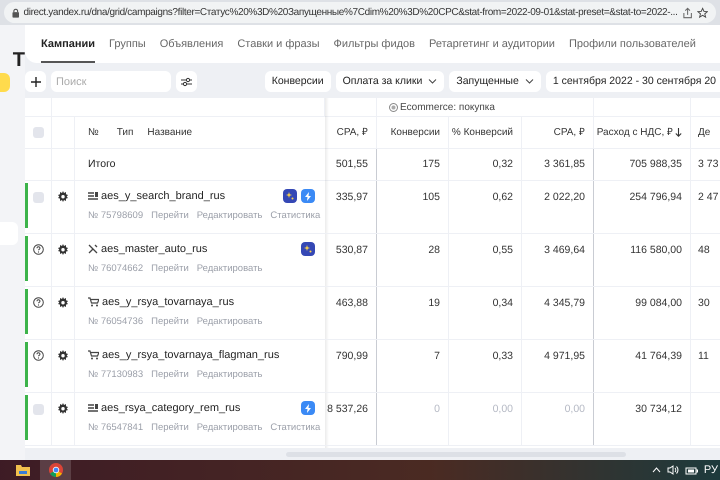  I want to click on table-cell-text: 530,87, so click(352, 250).